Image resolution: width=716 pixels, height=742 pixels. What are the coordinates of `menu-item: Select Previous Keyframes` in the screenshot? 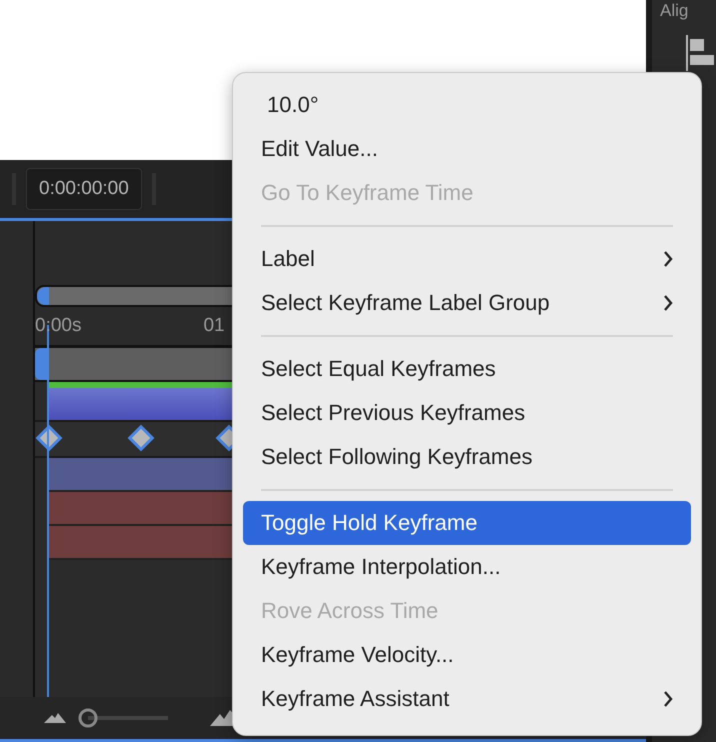 It's located at (467, 413).